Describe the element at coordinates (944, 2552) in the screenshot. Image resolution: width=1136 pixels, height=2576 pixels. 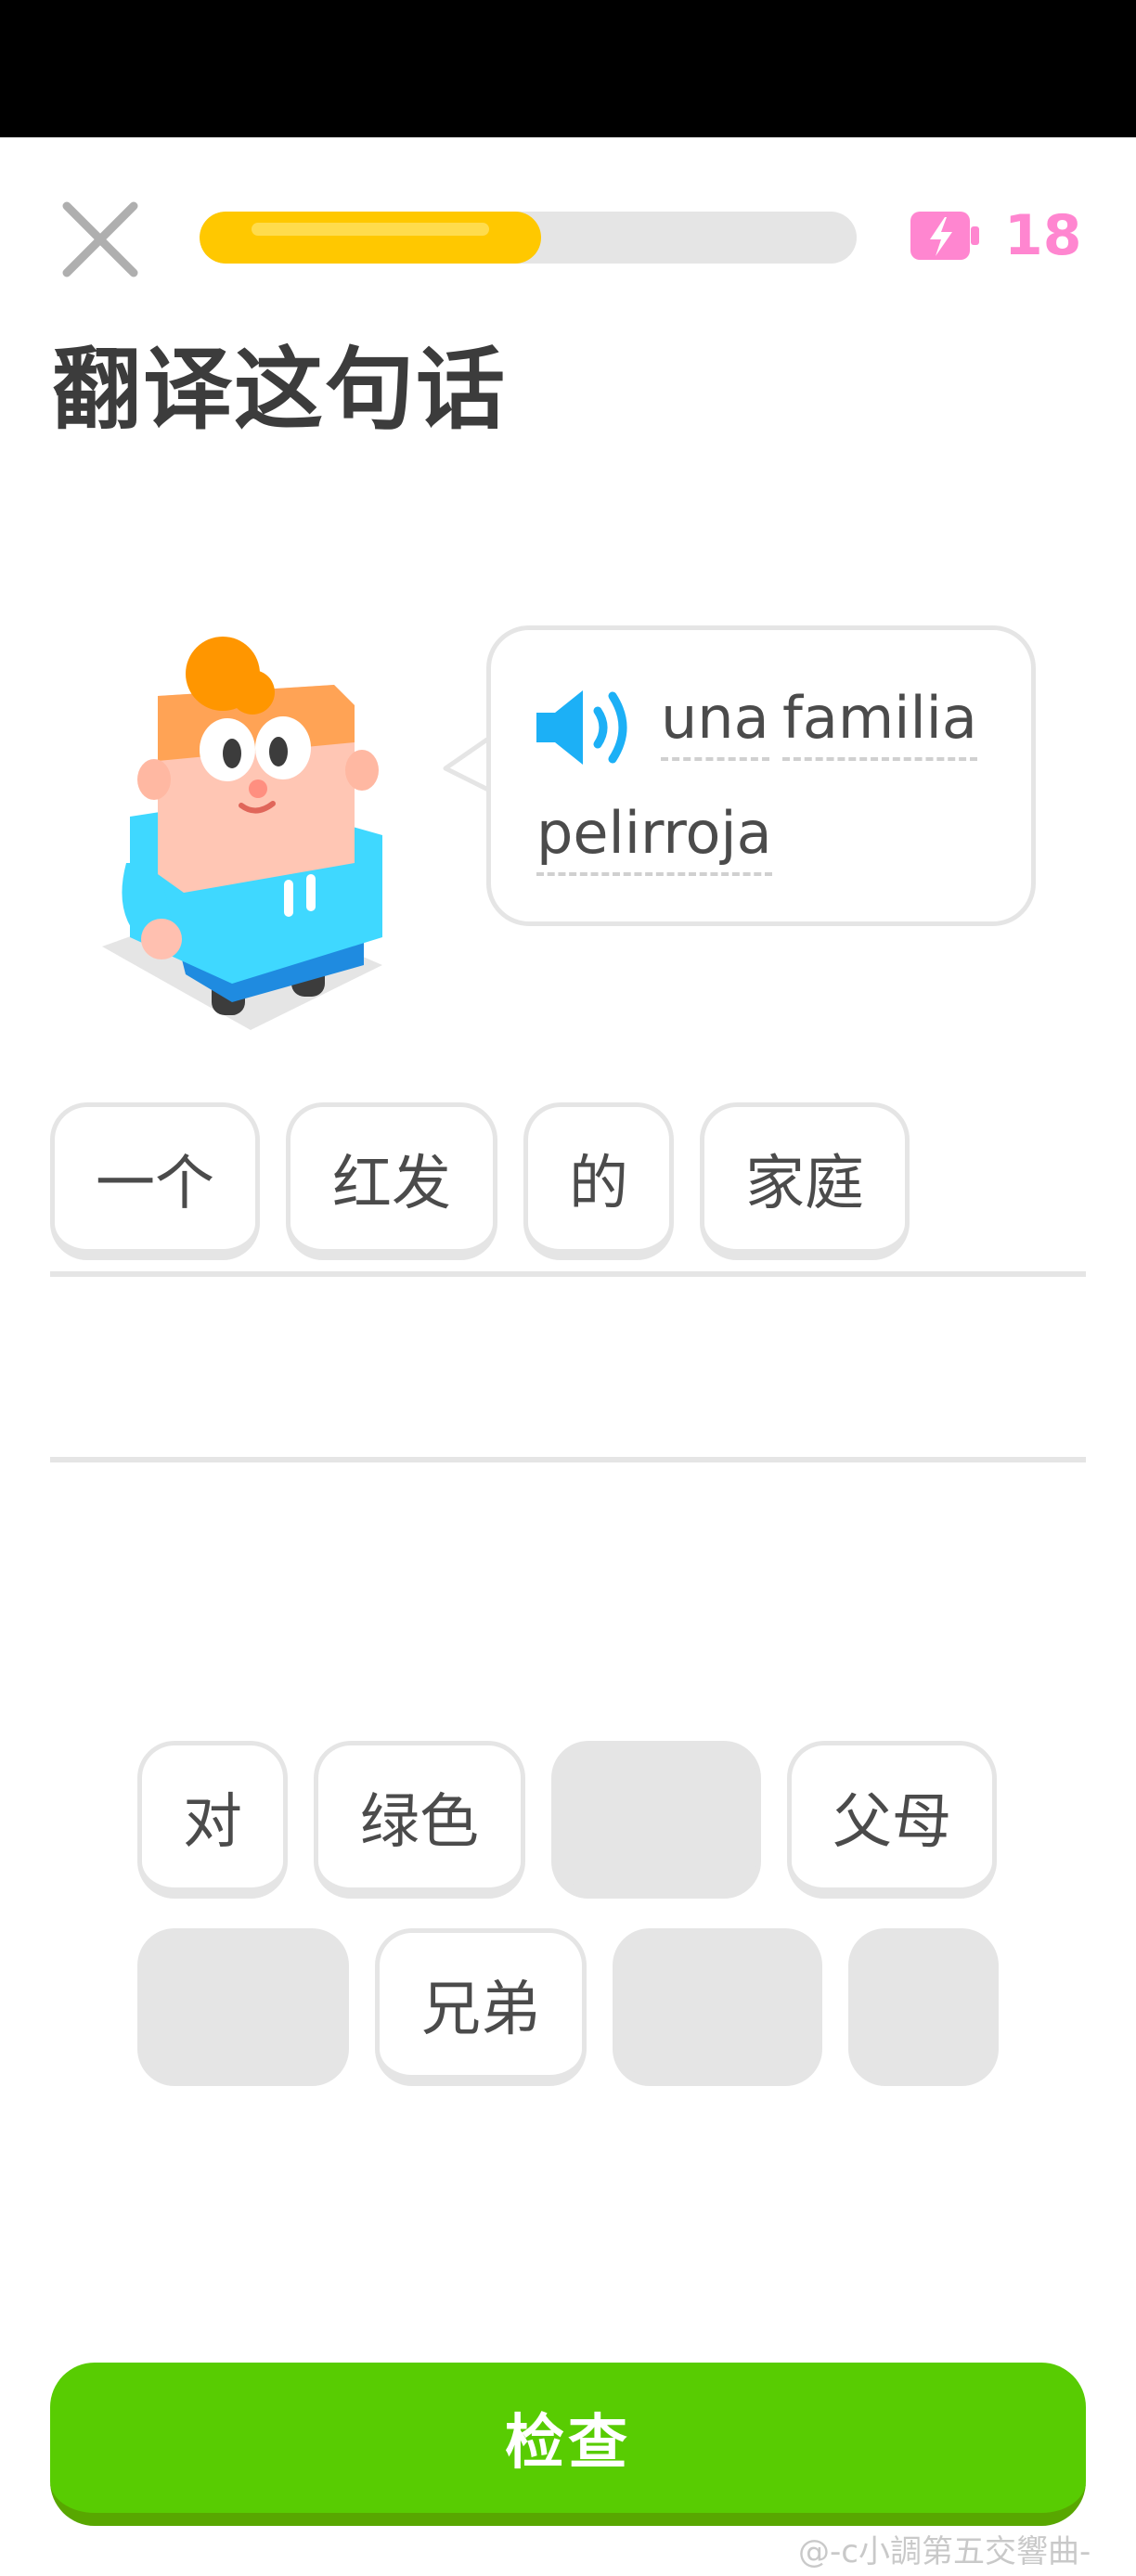
I see `watermark: @-c小調第五交響曲-` at that location.